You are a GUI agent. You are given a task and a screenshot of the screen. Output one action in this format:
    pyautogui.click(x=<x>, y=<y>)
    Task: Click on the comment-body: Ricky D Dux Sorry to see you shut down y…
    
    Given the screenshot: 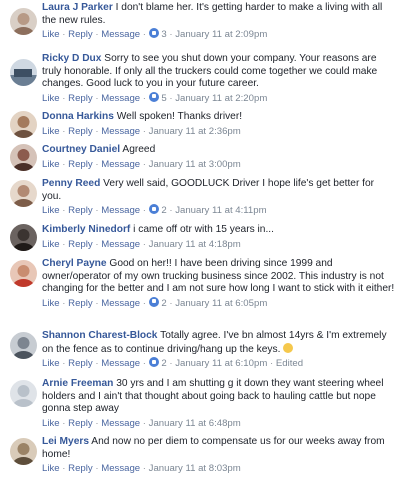 What is the action you would take?
    pyautogui.click(x=219, y=79)
    